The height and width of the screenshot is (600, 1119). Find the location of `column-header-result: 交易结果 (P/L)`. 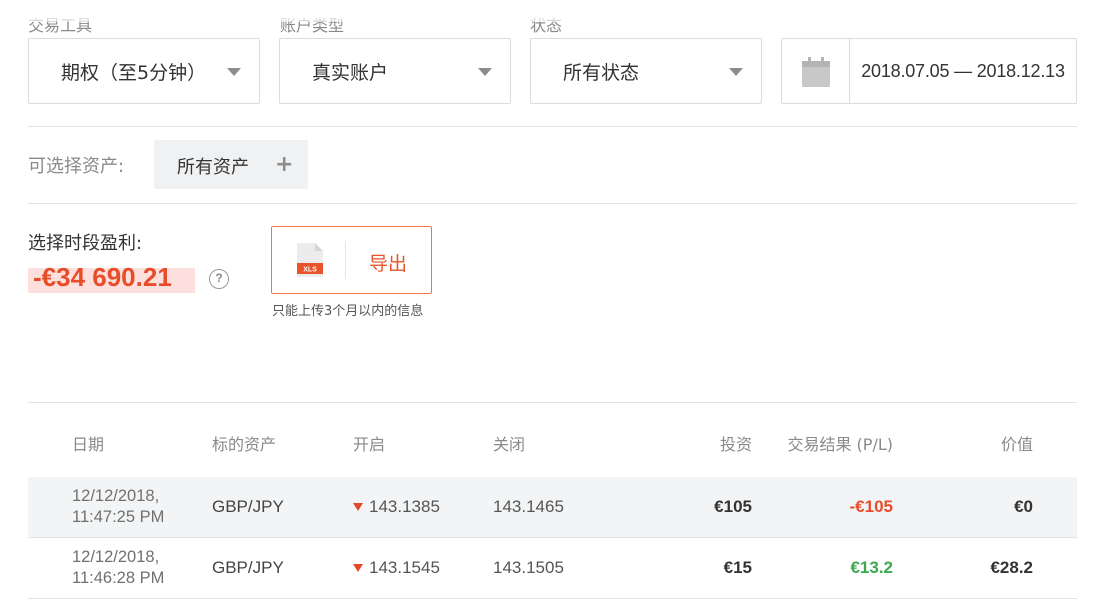

column-header-result: 交易结果 (P/L) is located at coordinates (840, 444).